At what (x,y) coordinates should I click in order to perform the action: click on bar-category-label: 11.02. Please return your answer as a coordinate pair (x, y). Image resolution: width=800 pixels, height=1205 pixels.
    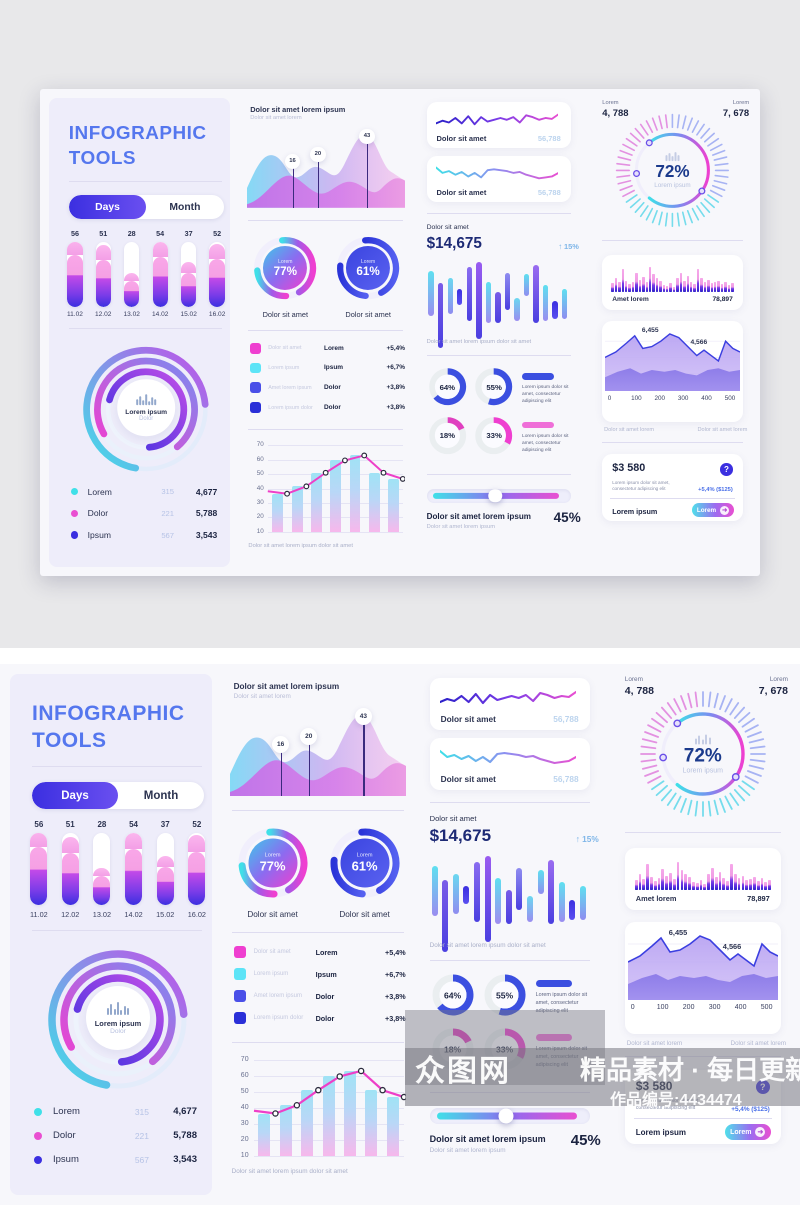
    Looking at the image, I should click on (75, 315).